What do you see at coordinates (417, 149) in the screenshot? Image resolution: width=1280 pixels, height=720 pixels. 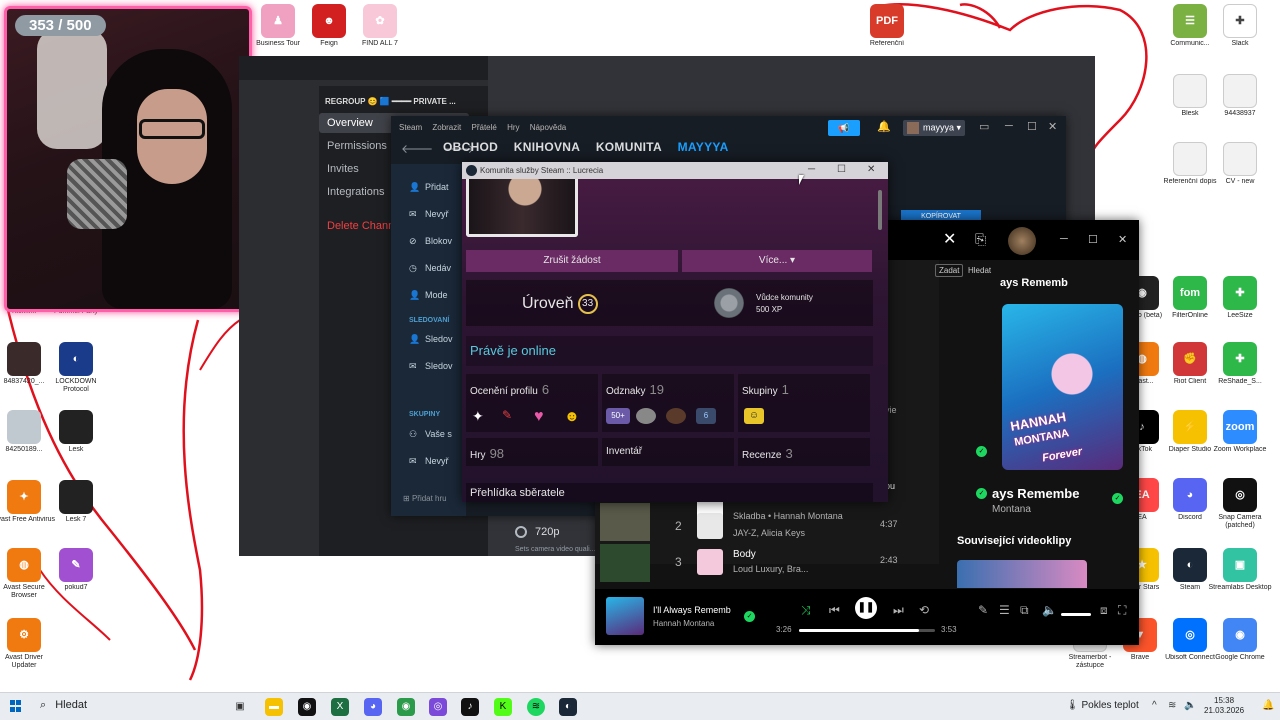 I see `back-arrow-icon: 🡐` at bounding box center [417, 149].